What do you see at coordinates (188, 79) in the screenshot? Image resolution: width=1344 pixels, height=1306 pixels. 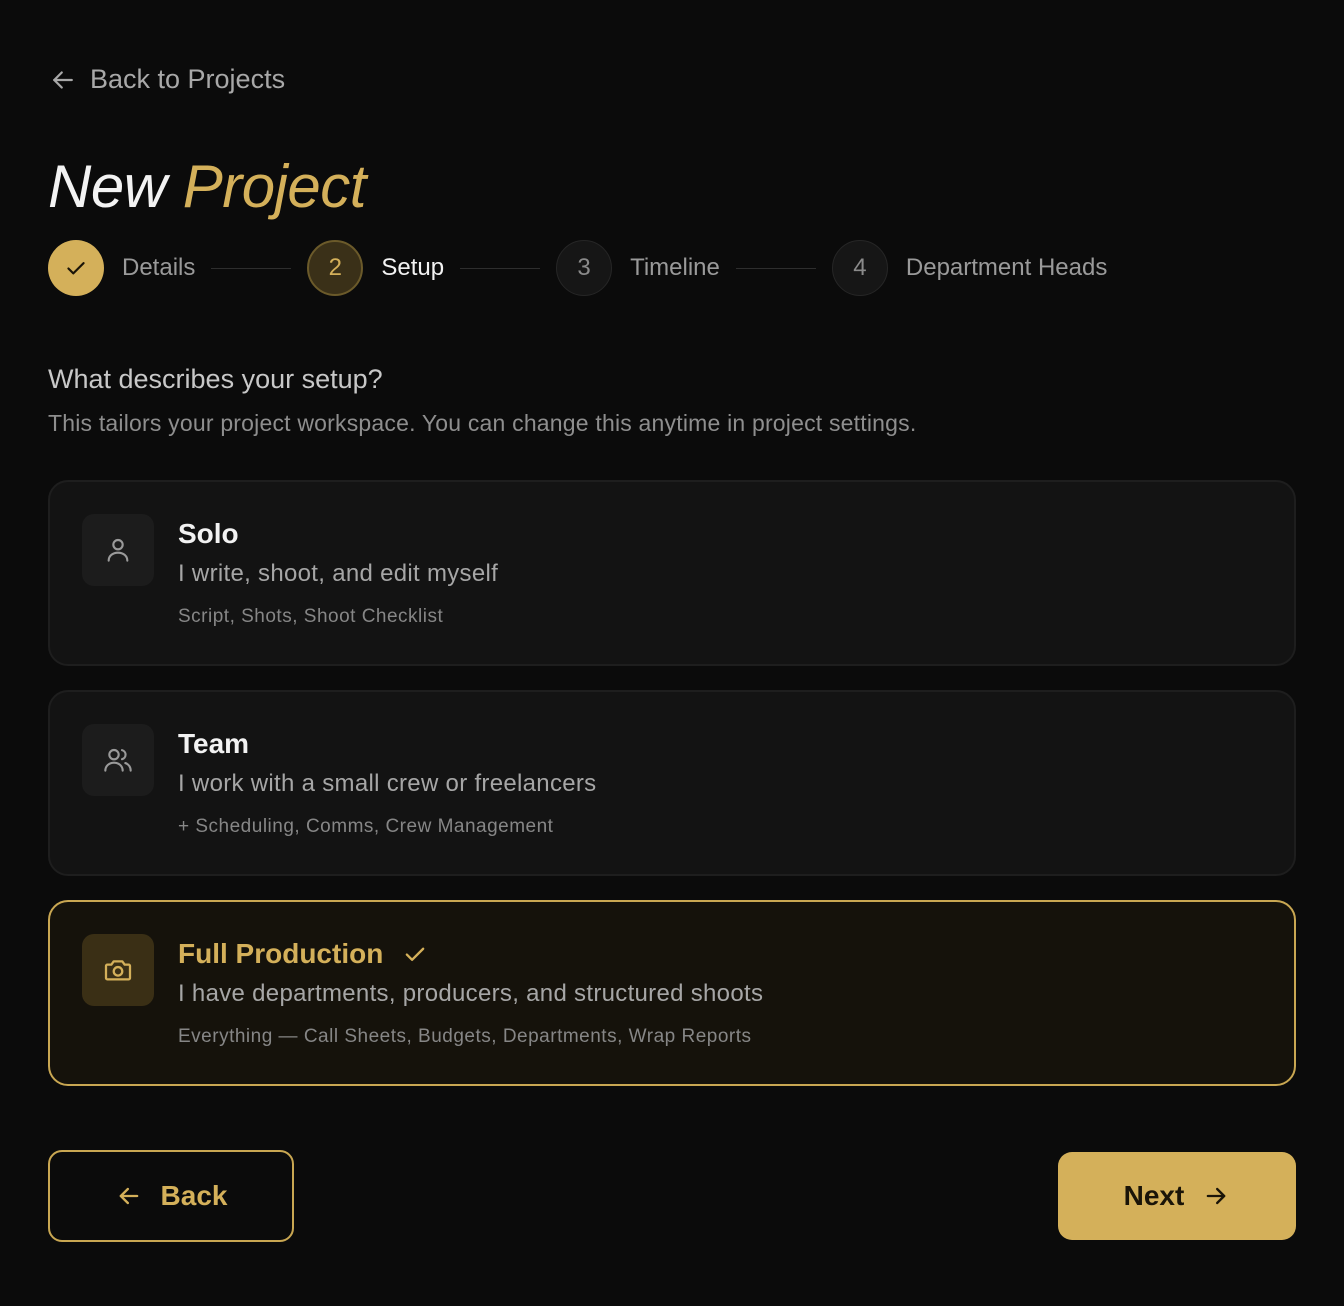 I see `back-to-projects-label: Back to Projects` at bounding box center [188, 79].